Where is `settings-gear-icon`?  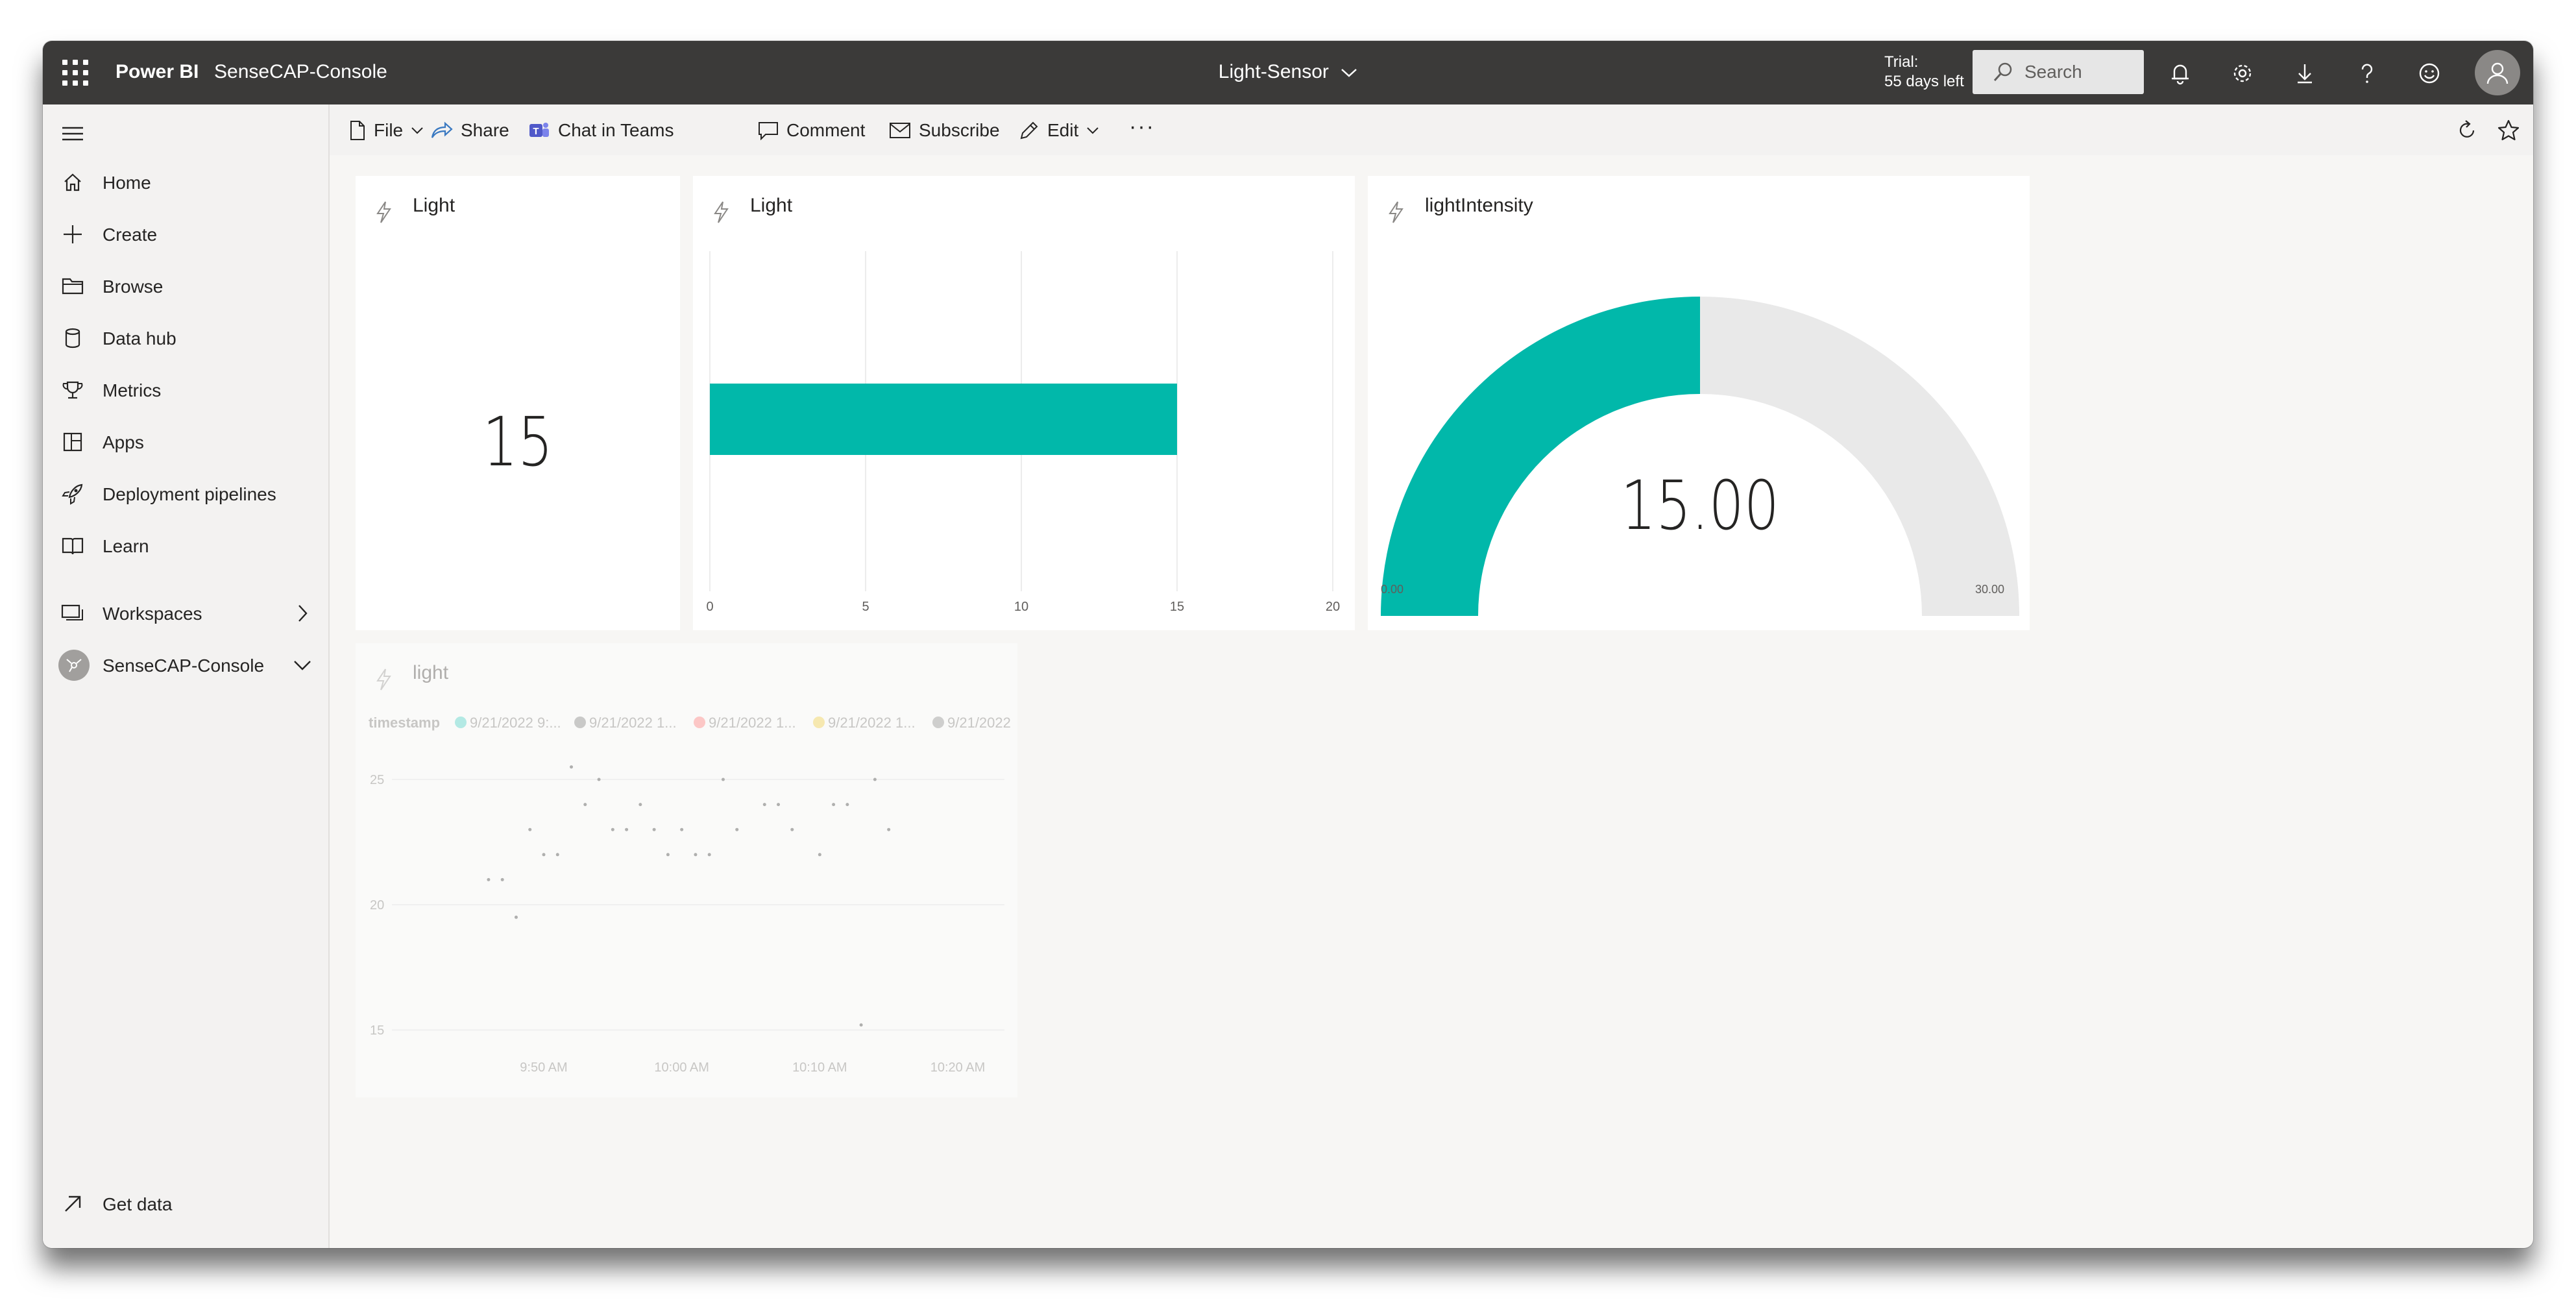 settings-gear-icon is located at coordinates (2242, 73).